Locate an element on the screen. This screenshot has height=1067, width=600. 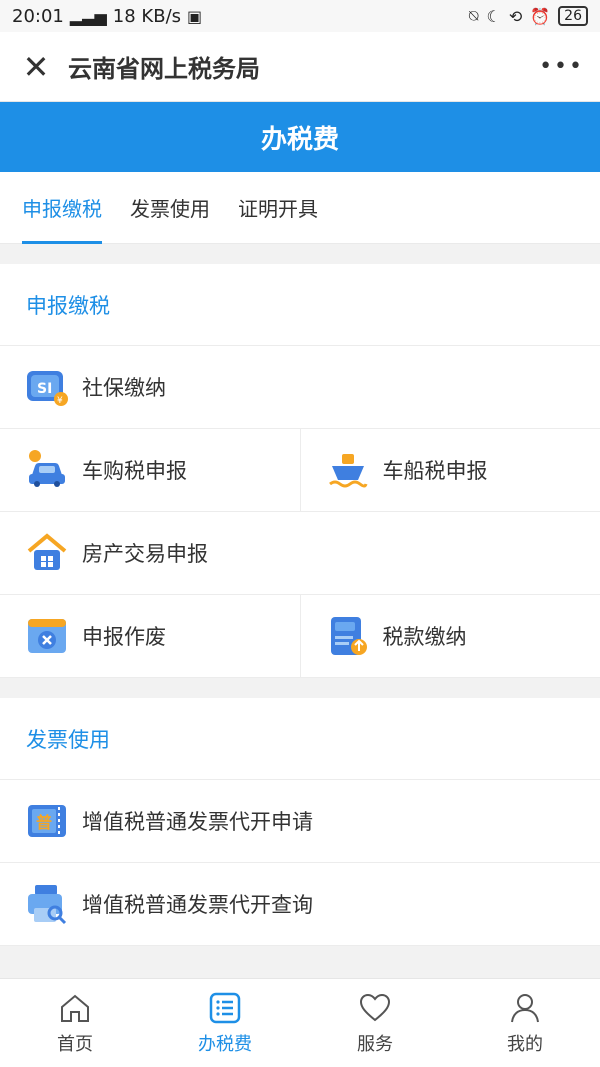
signal-icon: ▂▃▅ is located at coordinates (88, 16).